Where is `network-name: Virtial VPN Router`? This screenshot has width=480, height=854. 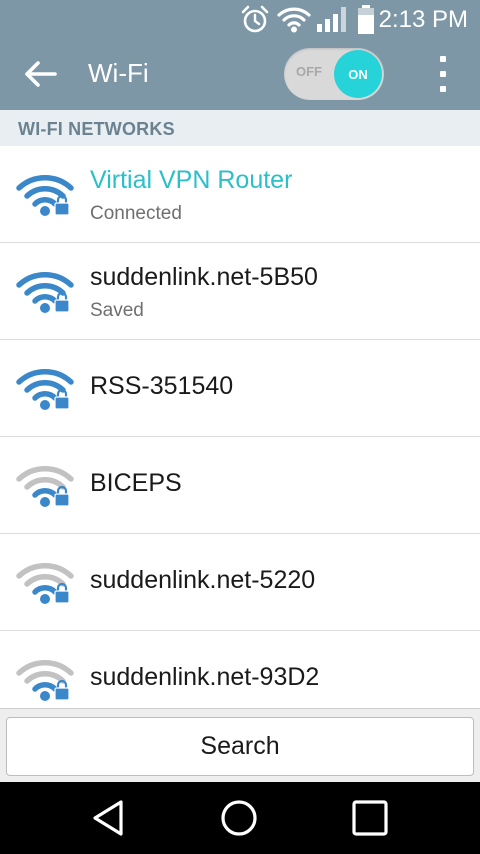 network-name: Virtial VPN Router is located at coordinates (191, 180).